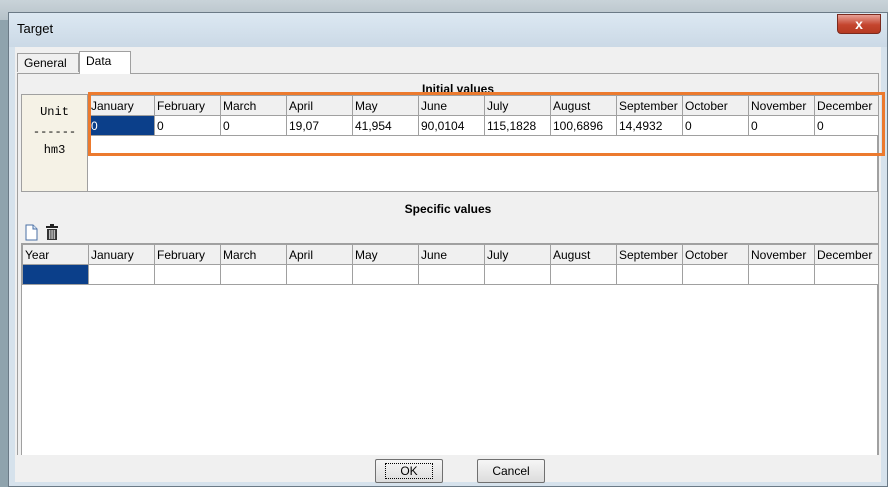 This screenshot has height=487, width=888. Describe the element at coordinates (55, 274) in the screenshot. I see `year-cell` at that location.